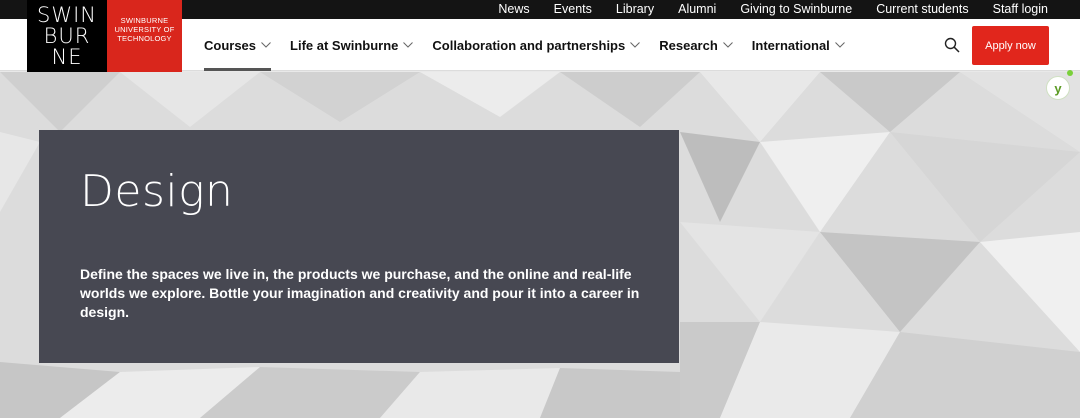  What do you see at coordinates (922, 9) in the screenshot?
I see `utility-link-current-students: Current students` at bounding box center [922, 9].